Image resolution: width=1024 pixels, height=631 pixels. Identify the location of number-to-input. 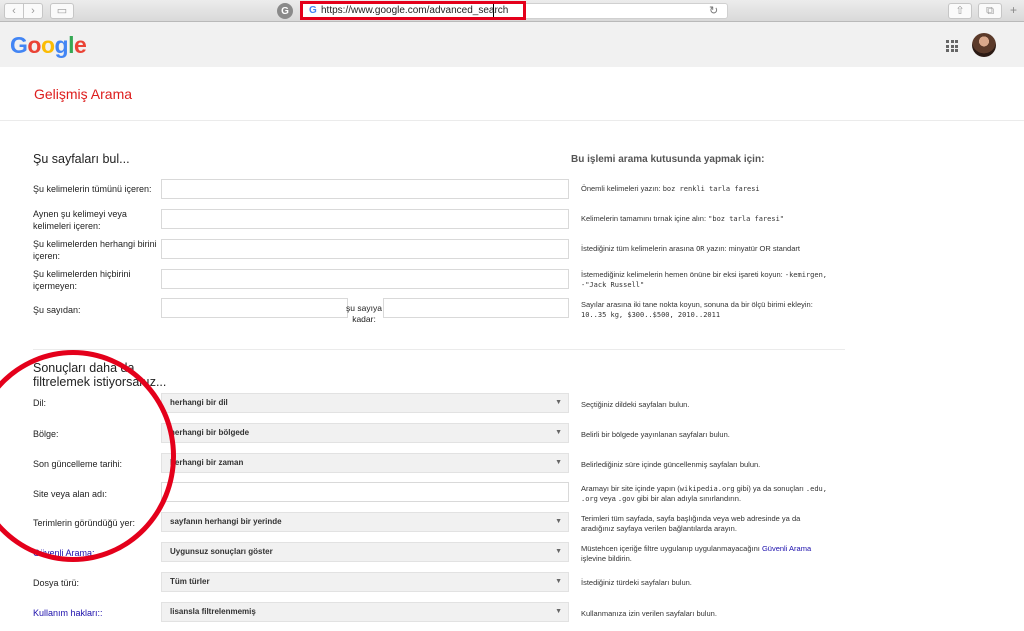
(476, 308).